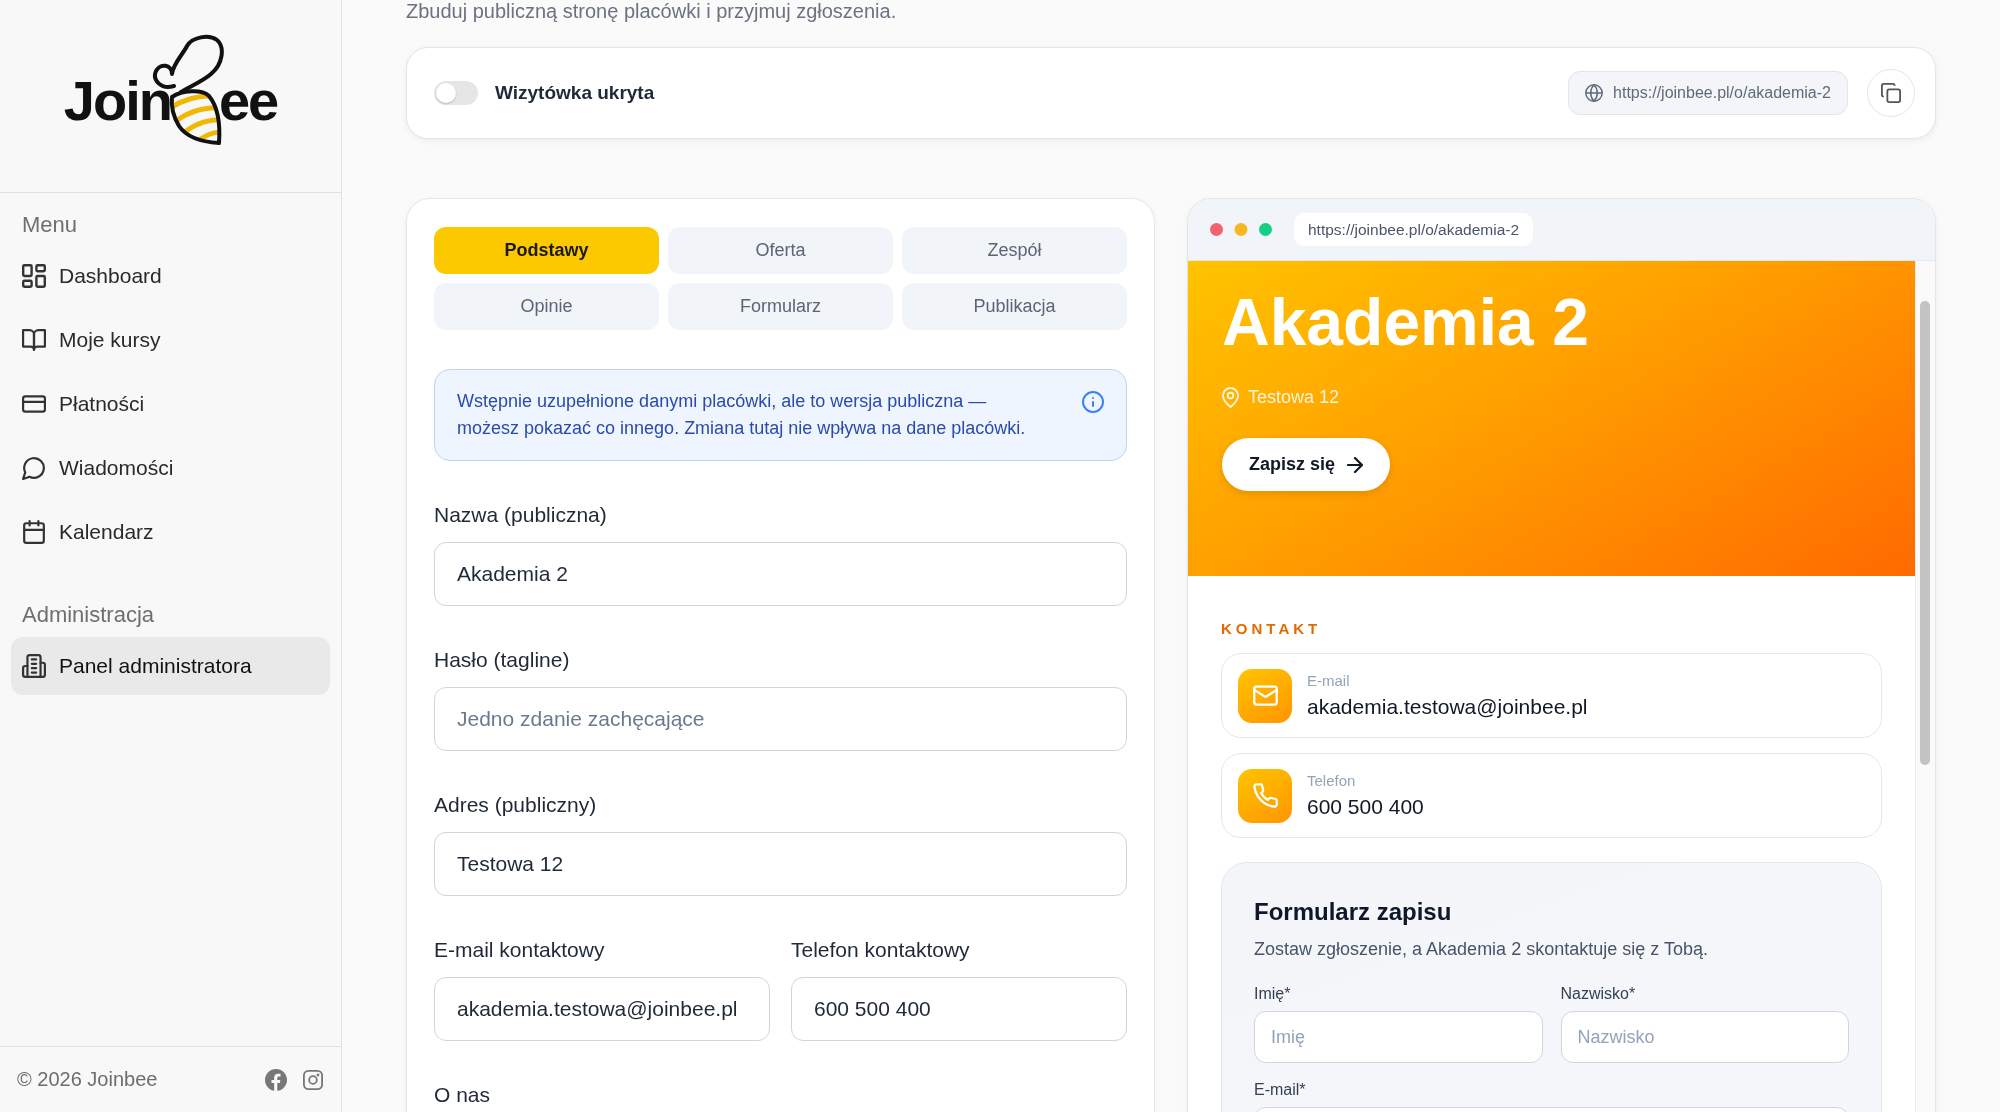 Image resolution: width=2000 pixels, height=1112 pixels. Describe the element at coordinates (1271, 629) in the screenshot. I see `section-heading: KONTAKT` at that location.